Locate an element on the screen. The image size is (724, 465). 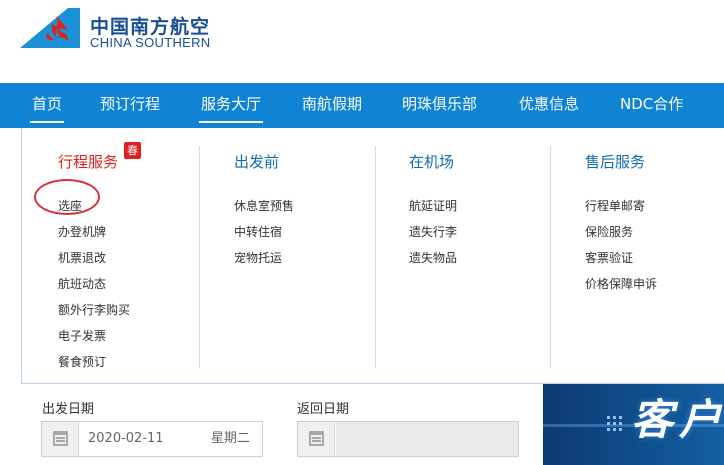
depart-weekday: 星期二 is located at coordinates (230, 438).